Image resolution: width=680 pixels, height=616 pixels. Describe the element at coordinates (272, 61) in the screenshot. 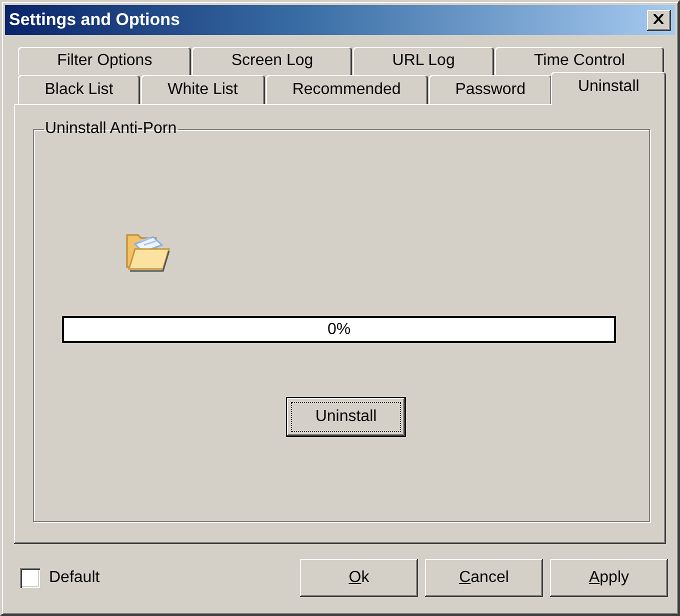

I see `tab: Screen Log` at that location.